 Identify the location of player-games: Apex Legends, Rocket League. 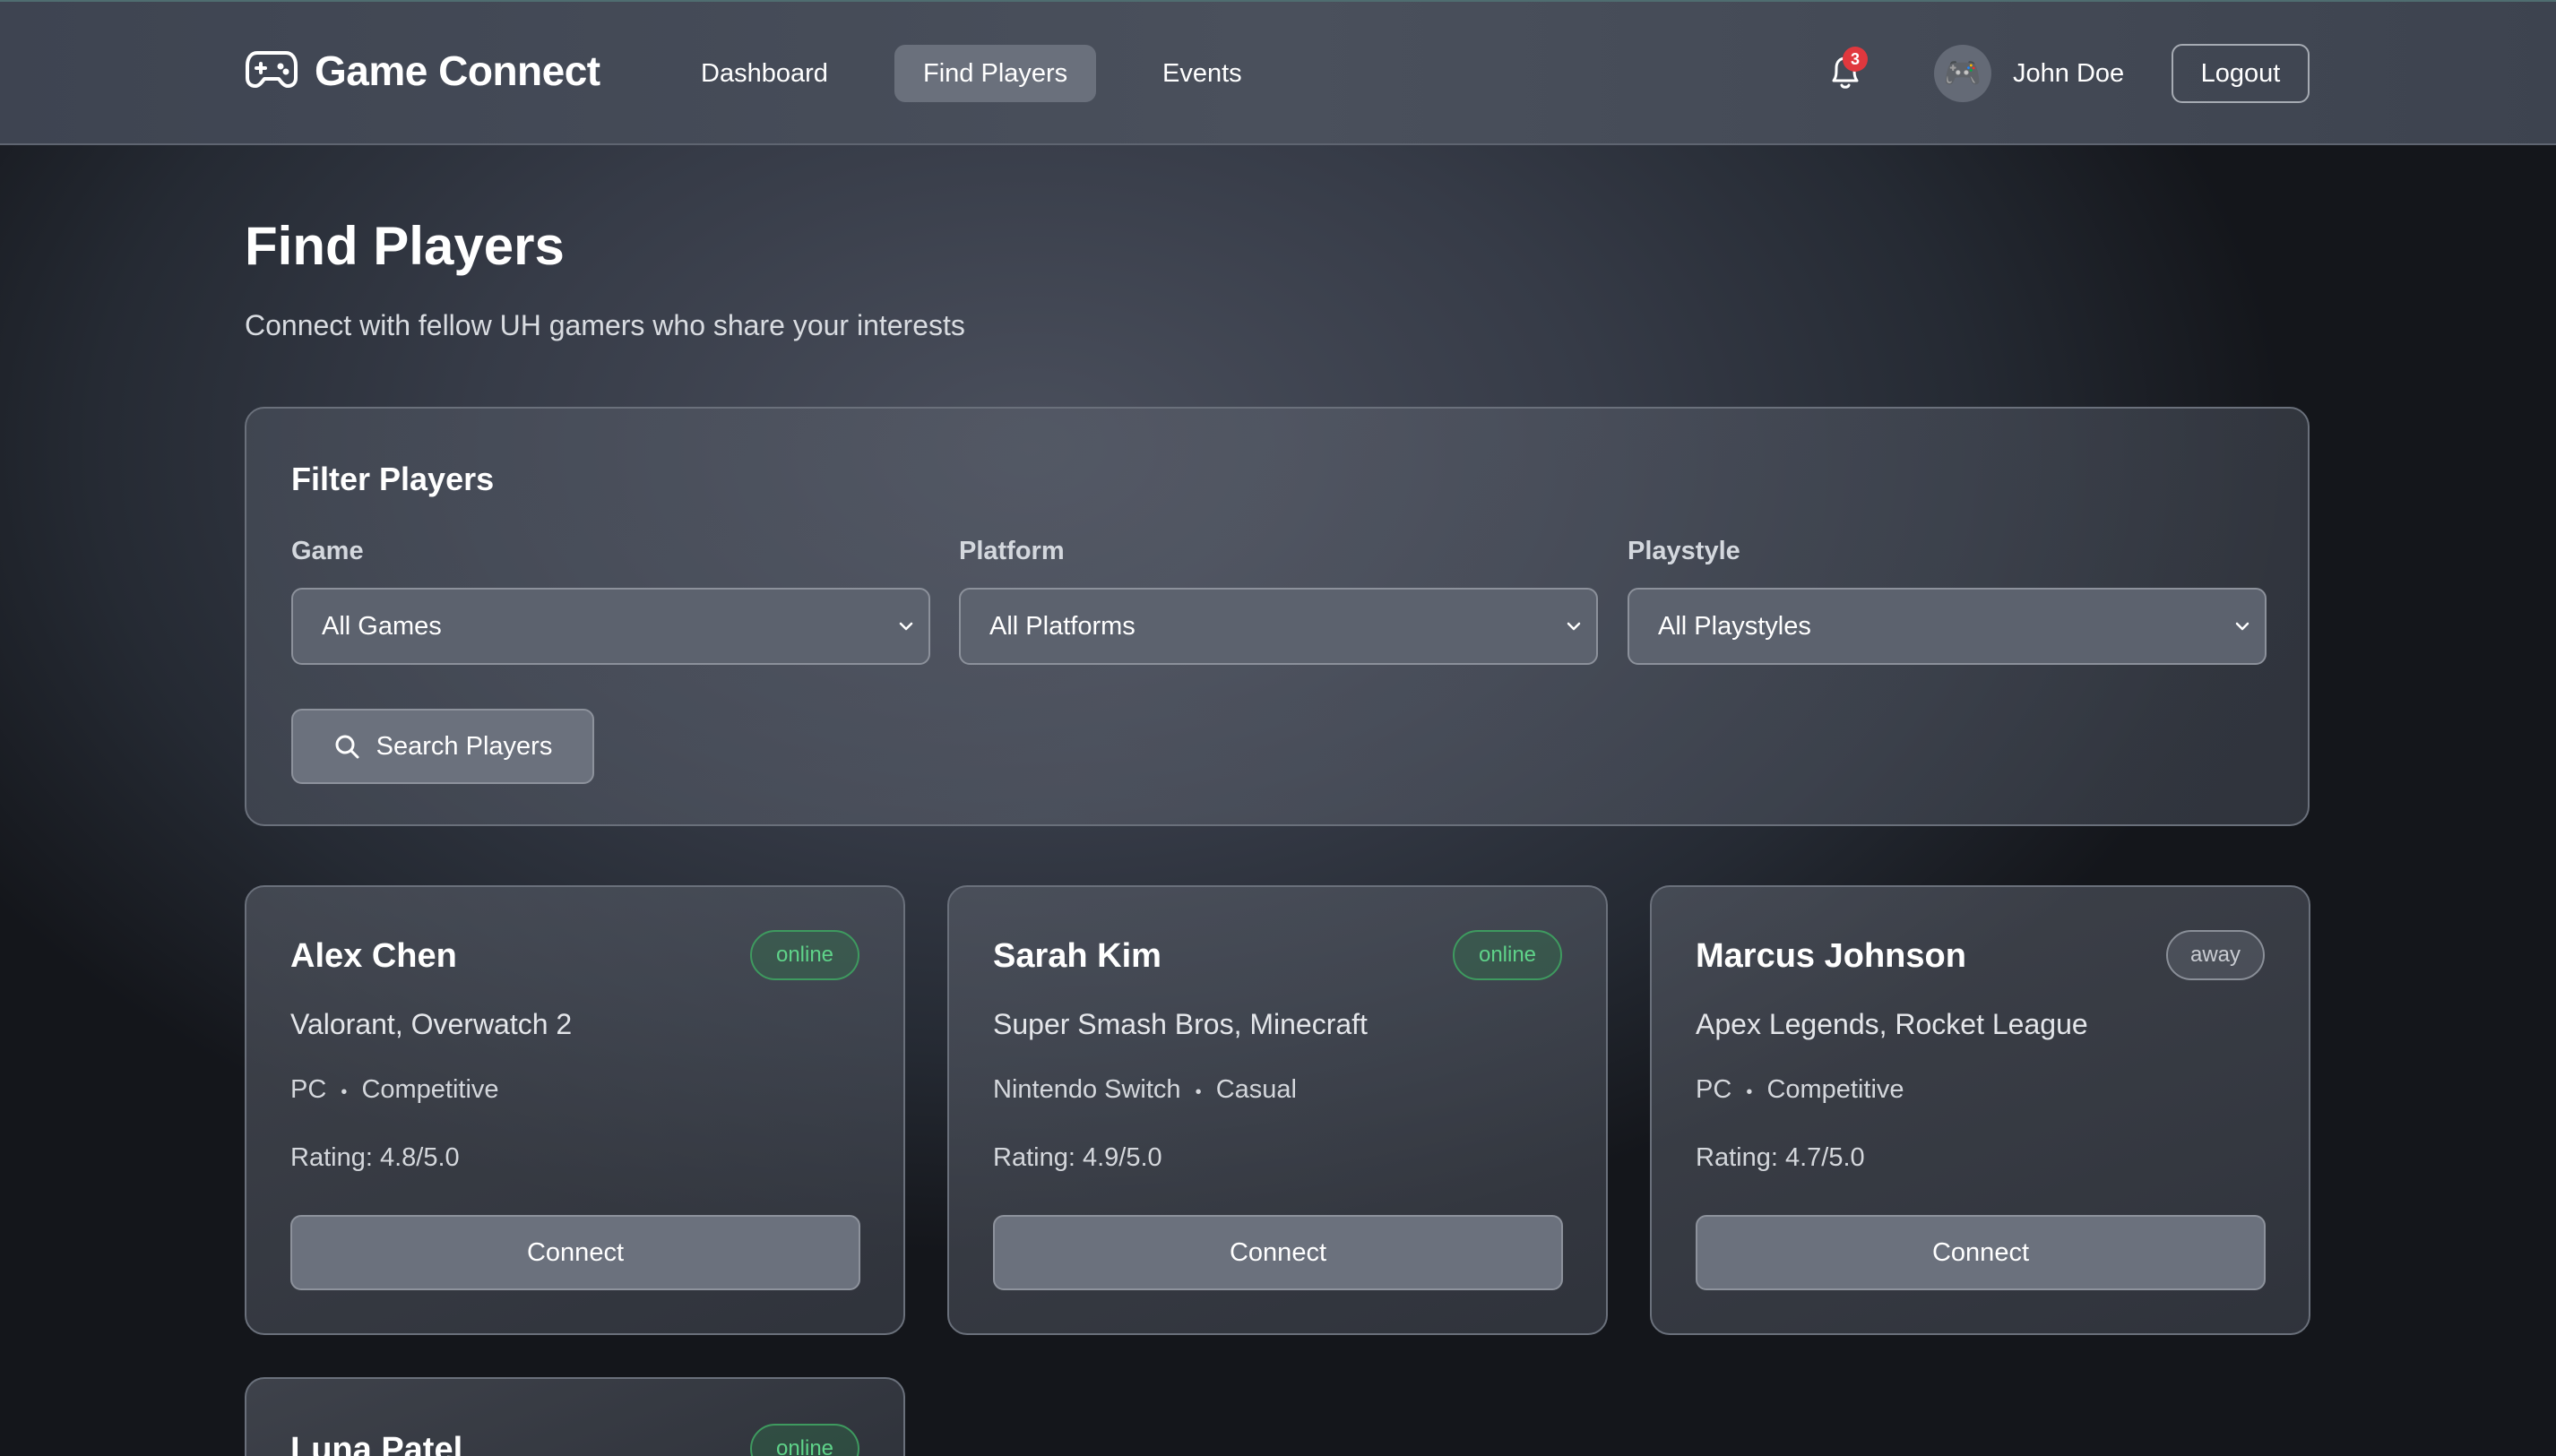
(1892, 1024).